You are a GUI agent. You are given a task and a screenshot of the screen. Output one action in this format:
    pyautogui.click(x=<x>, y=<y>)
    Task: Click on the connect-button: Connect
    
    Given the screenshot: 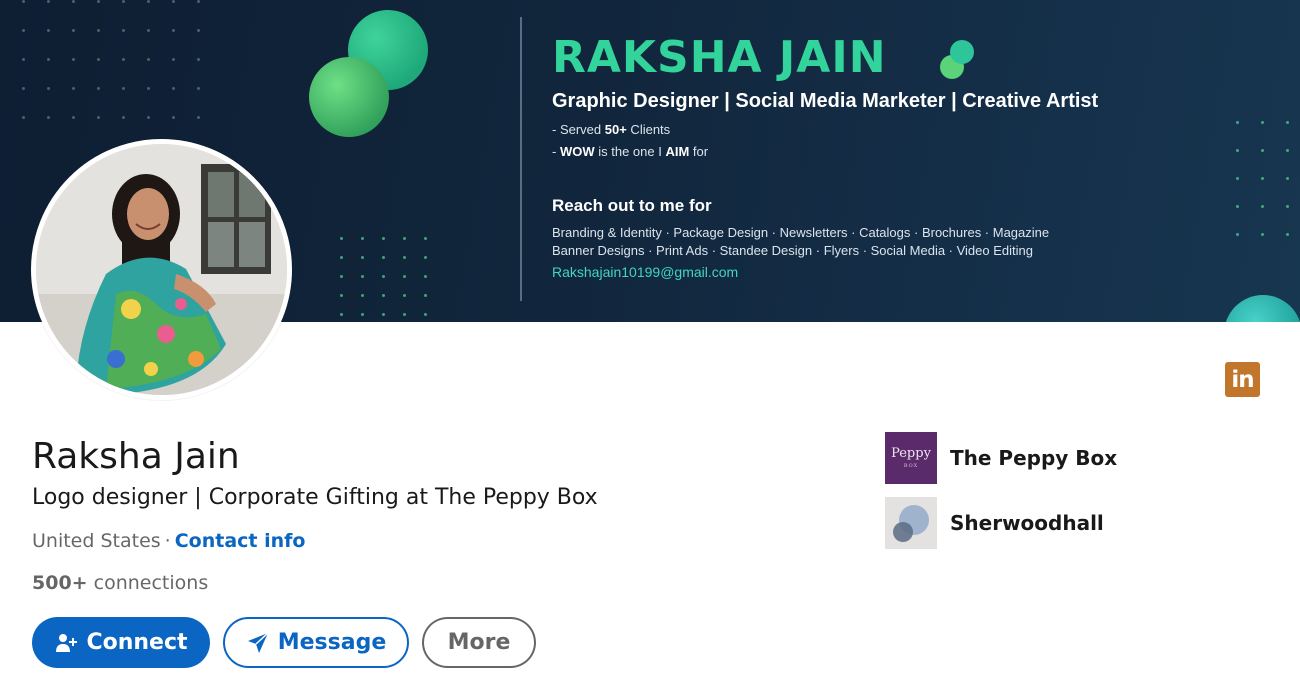 What is the action you would take?
    pyautogui.click(x=121, y=642)
    